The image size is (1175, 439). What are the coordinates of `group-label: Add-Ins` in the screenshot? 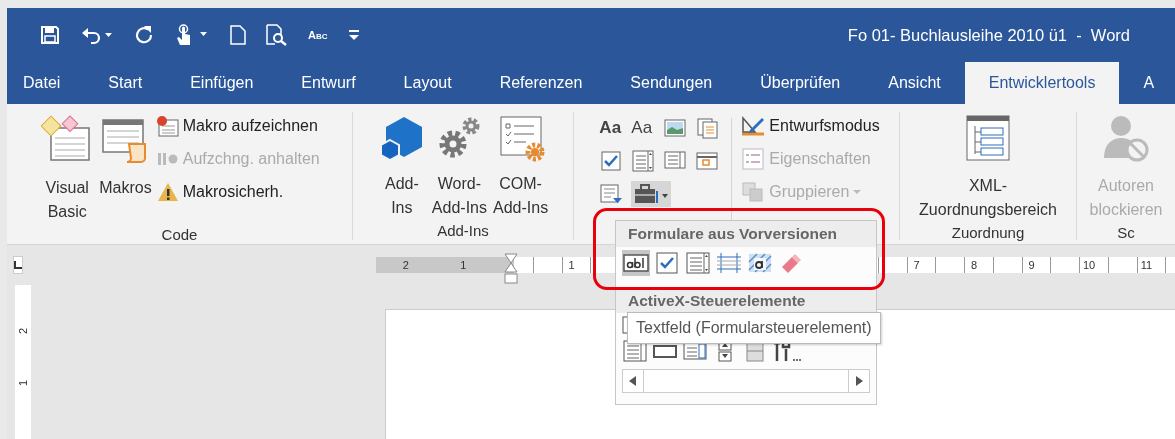 It's located at (463, 231).